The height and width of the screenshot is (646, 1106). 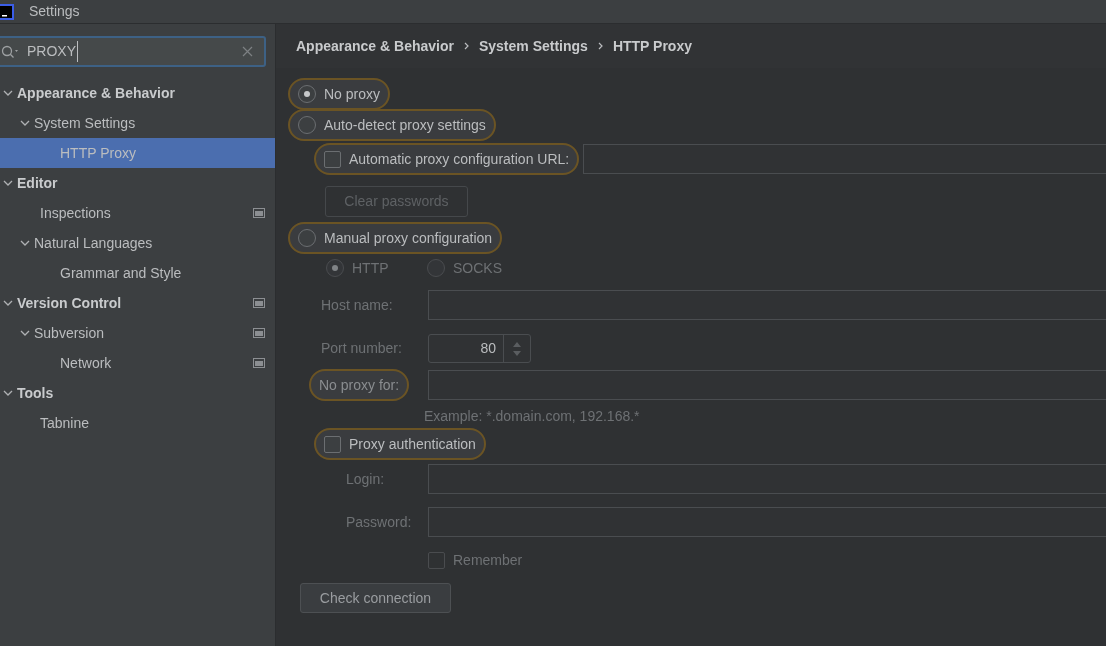 What do you see at coordinates (517, 348) in the screenshot?
I see `spinner-arrows-icon` at bounding box center [517, 348].